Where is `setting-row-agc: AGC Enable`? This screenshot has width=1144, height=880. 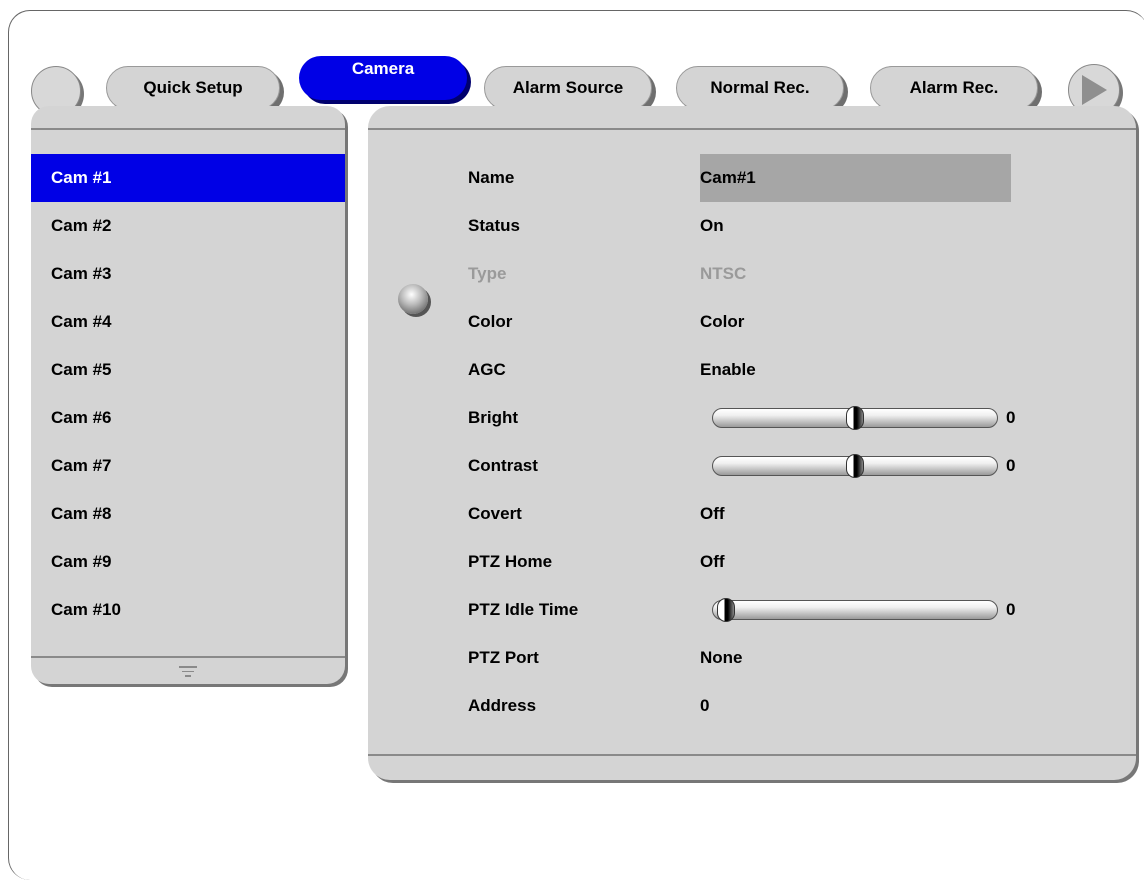
setting-row-agc: AGC Enable is located at coordinates (752, 370).